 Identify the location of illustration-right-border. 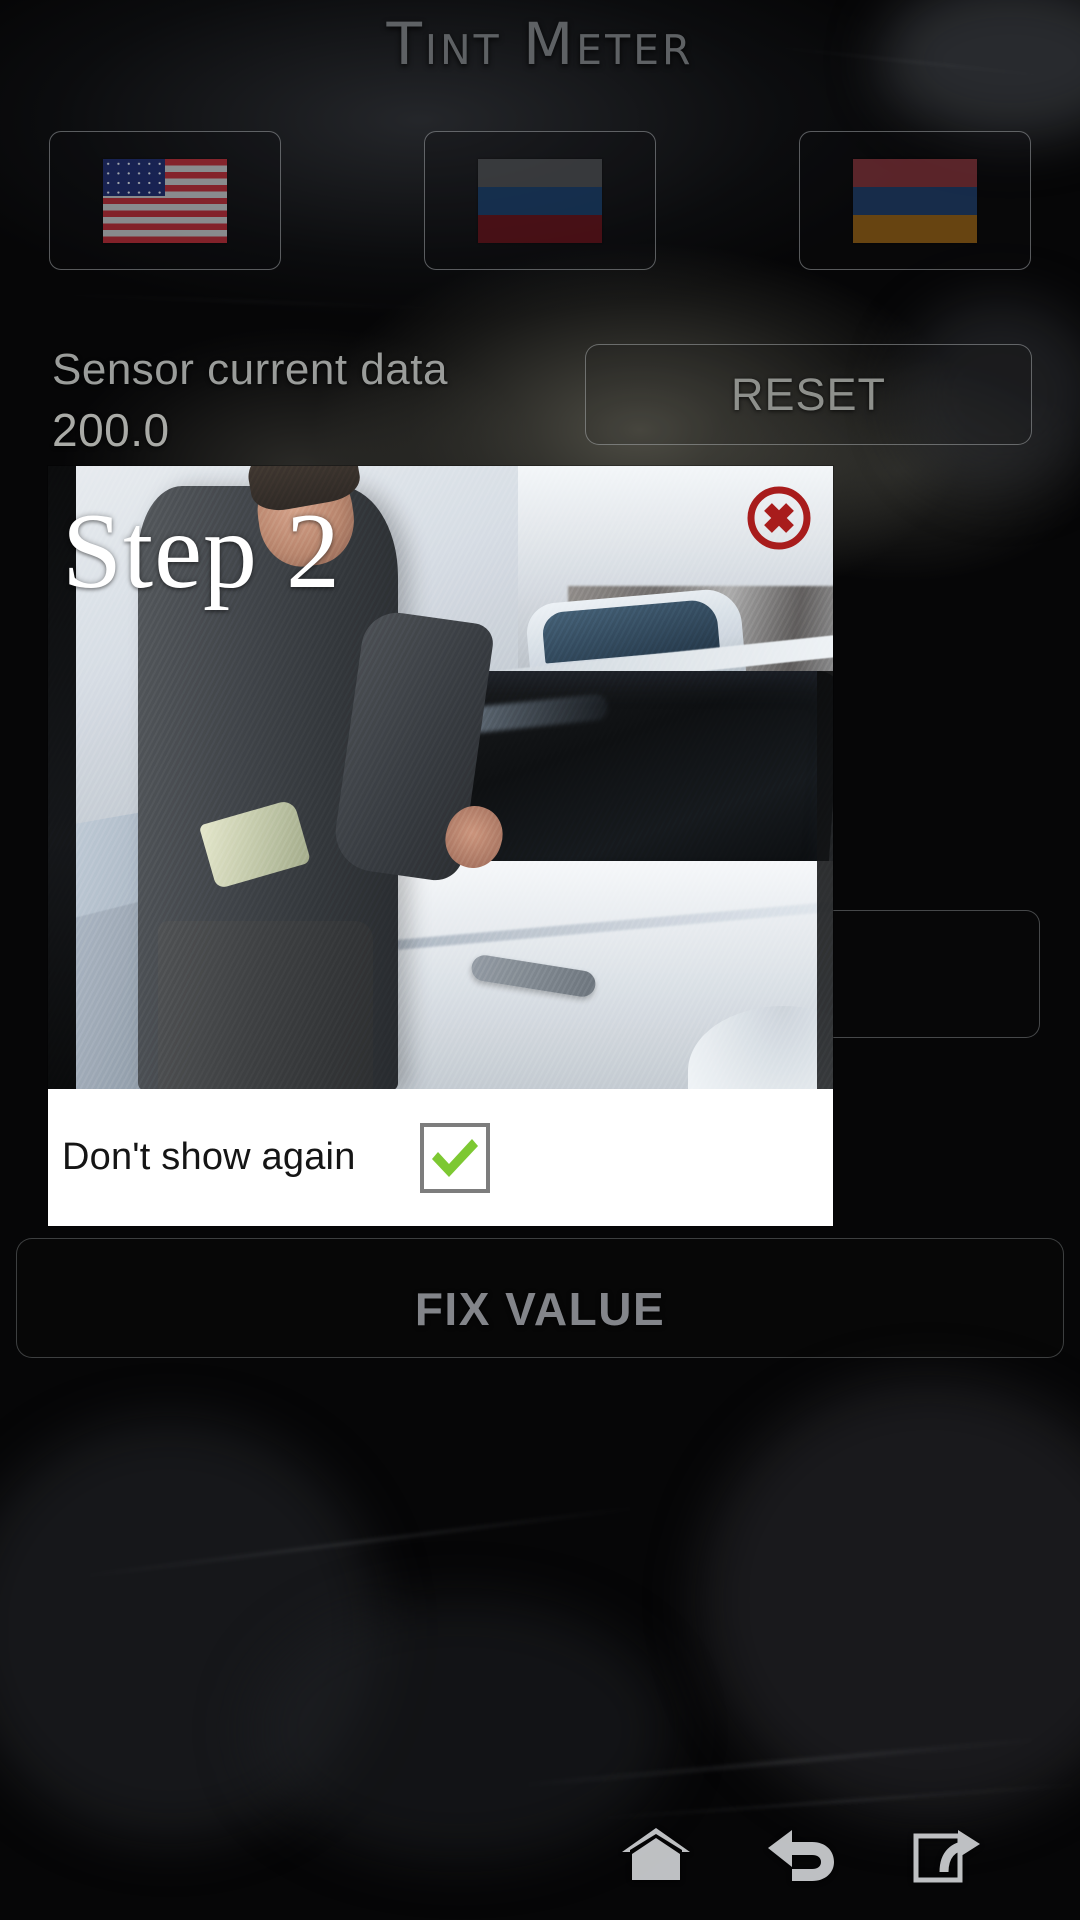
(825, 880).